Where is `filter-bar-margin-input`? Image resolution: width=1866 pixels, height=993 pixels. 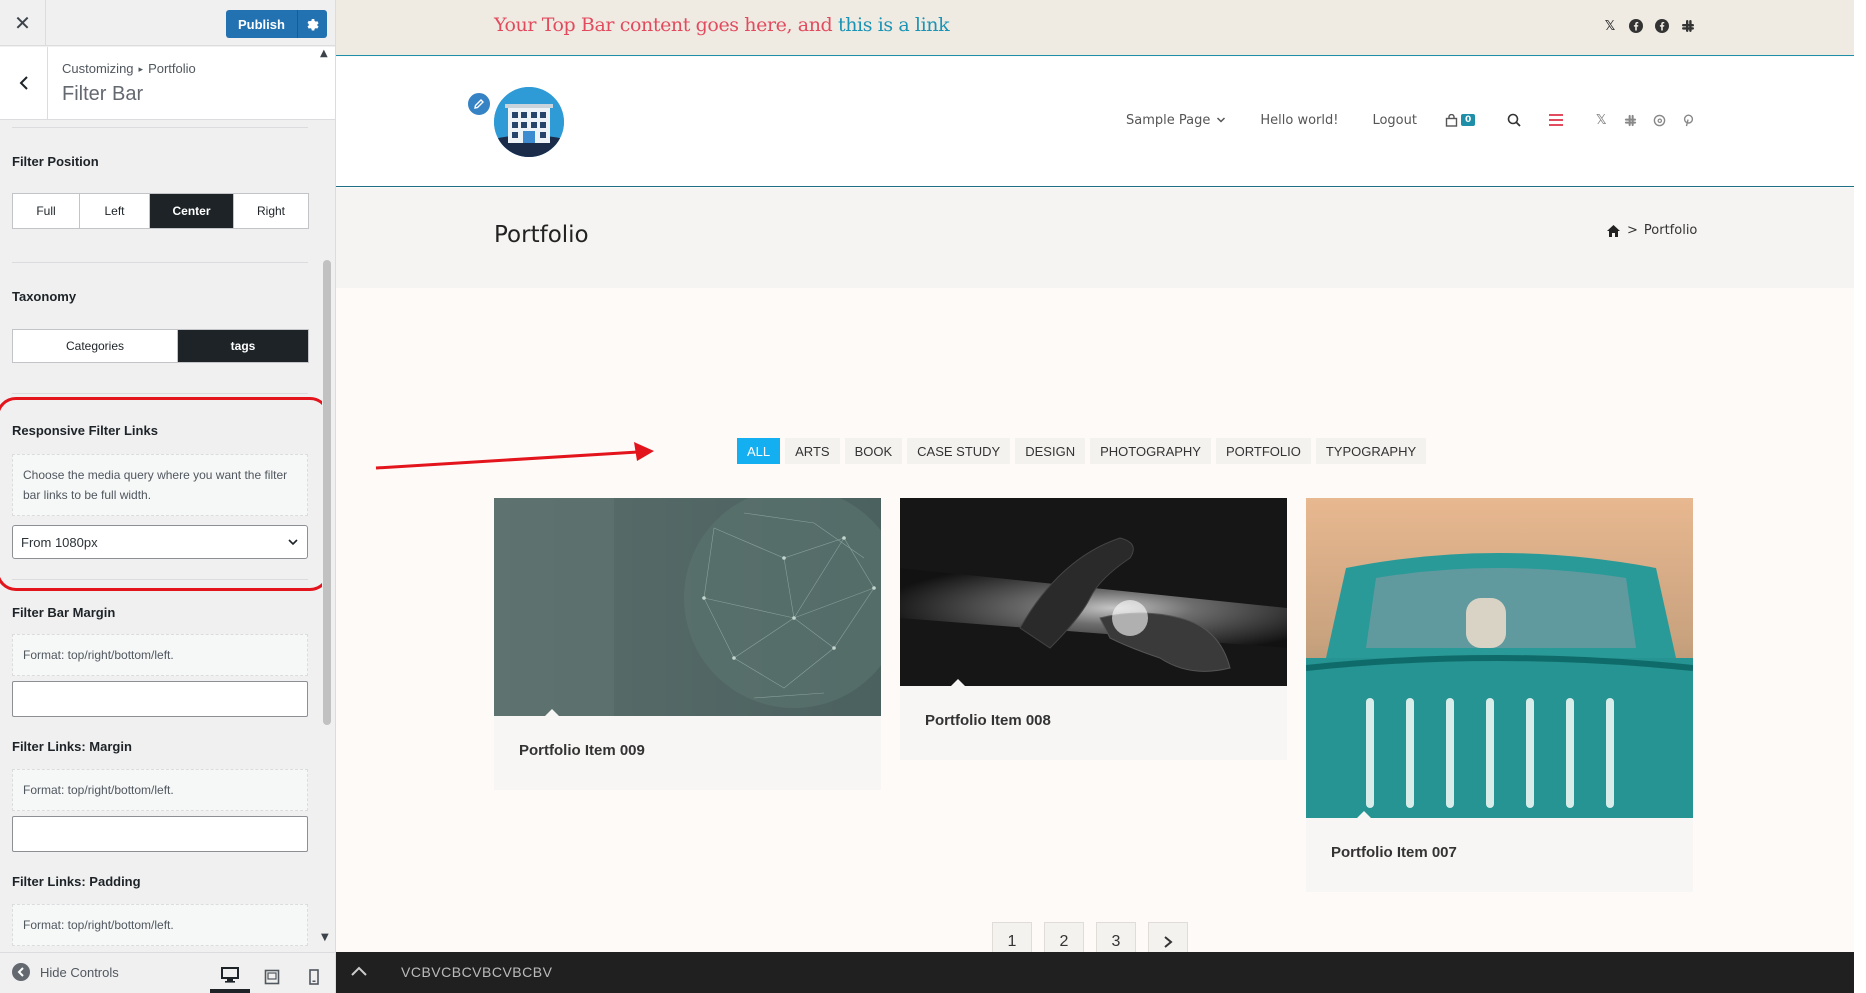
filter-bar-margin-input is located at coordinates (160, 699).